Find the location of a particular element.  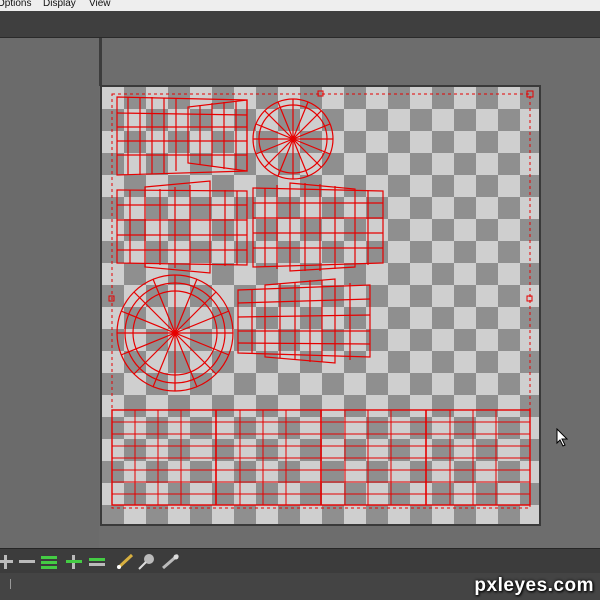

menu-display: Display is located at coordinates (59, 4).